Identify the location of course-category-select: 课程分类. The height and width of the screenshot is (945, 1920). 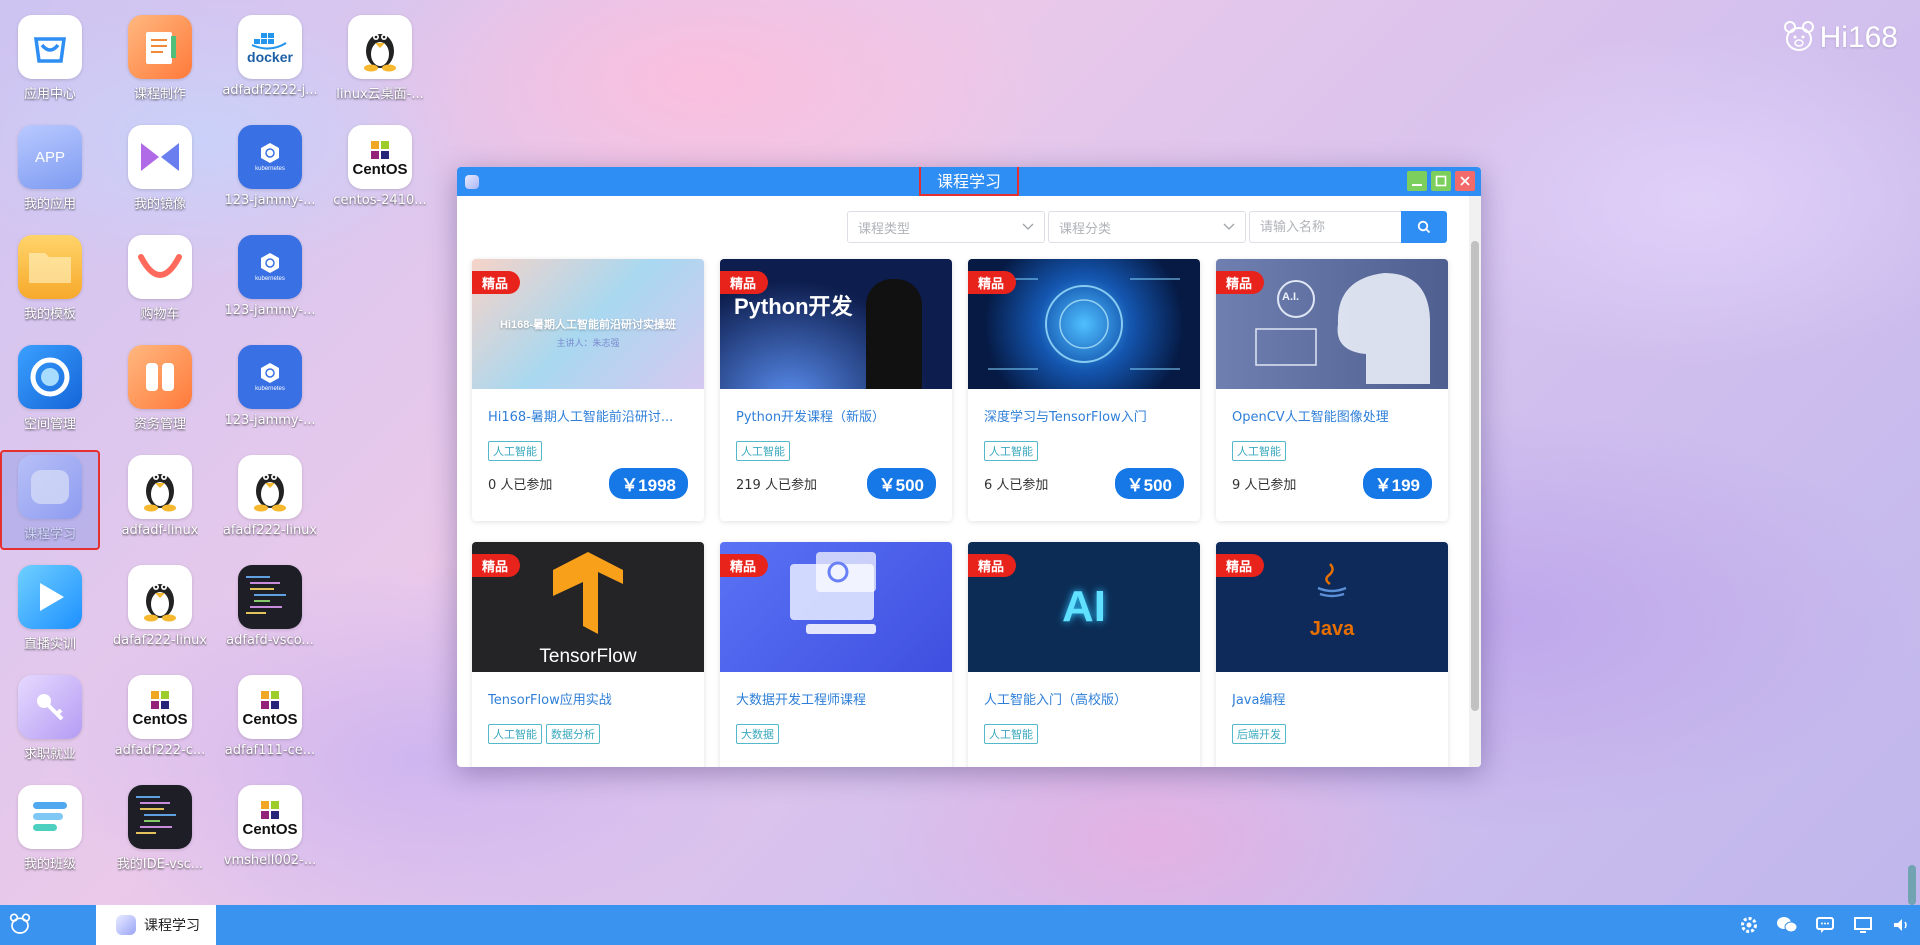
(1147, 227).